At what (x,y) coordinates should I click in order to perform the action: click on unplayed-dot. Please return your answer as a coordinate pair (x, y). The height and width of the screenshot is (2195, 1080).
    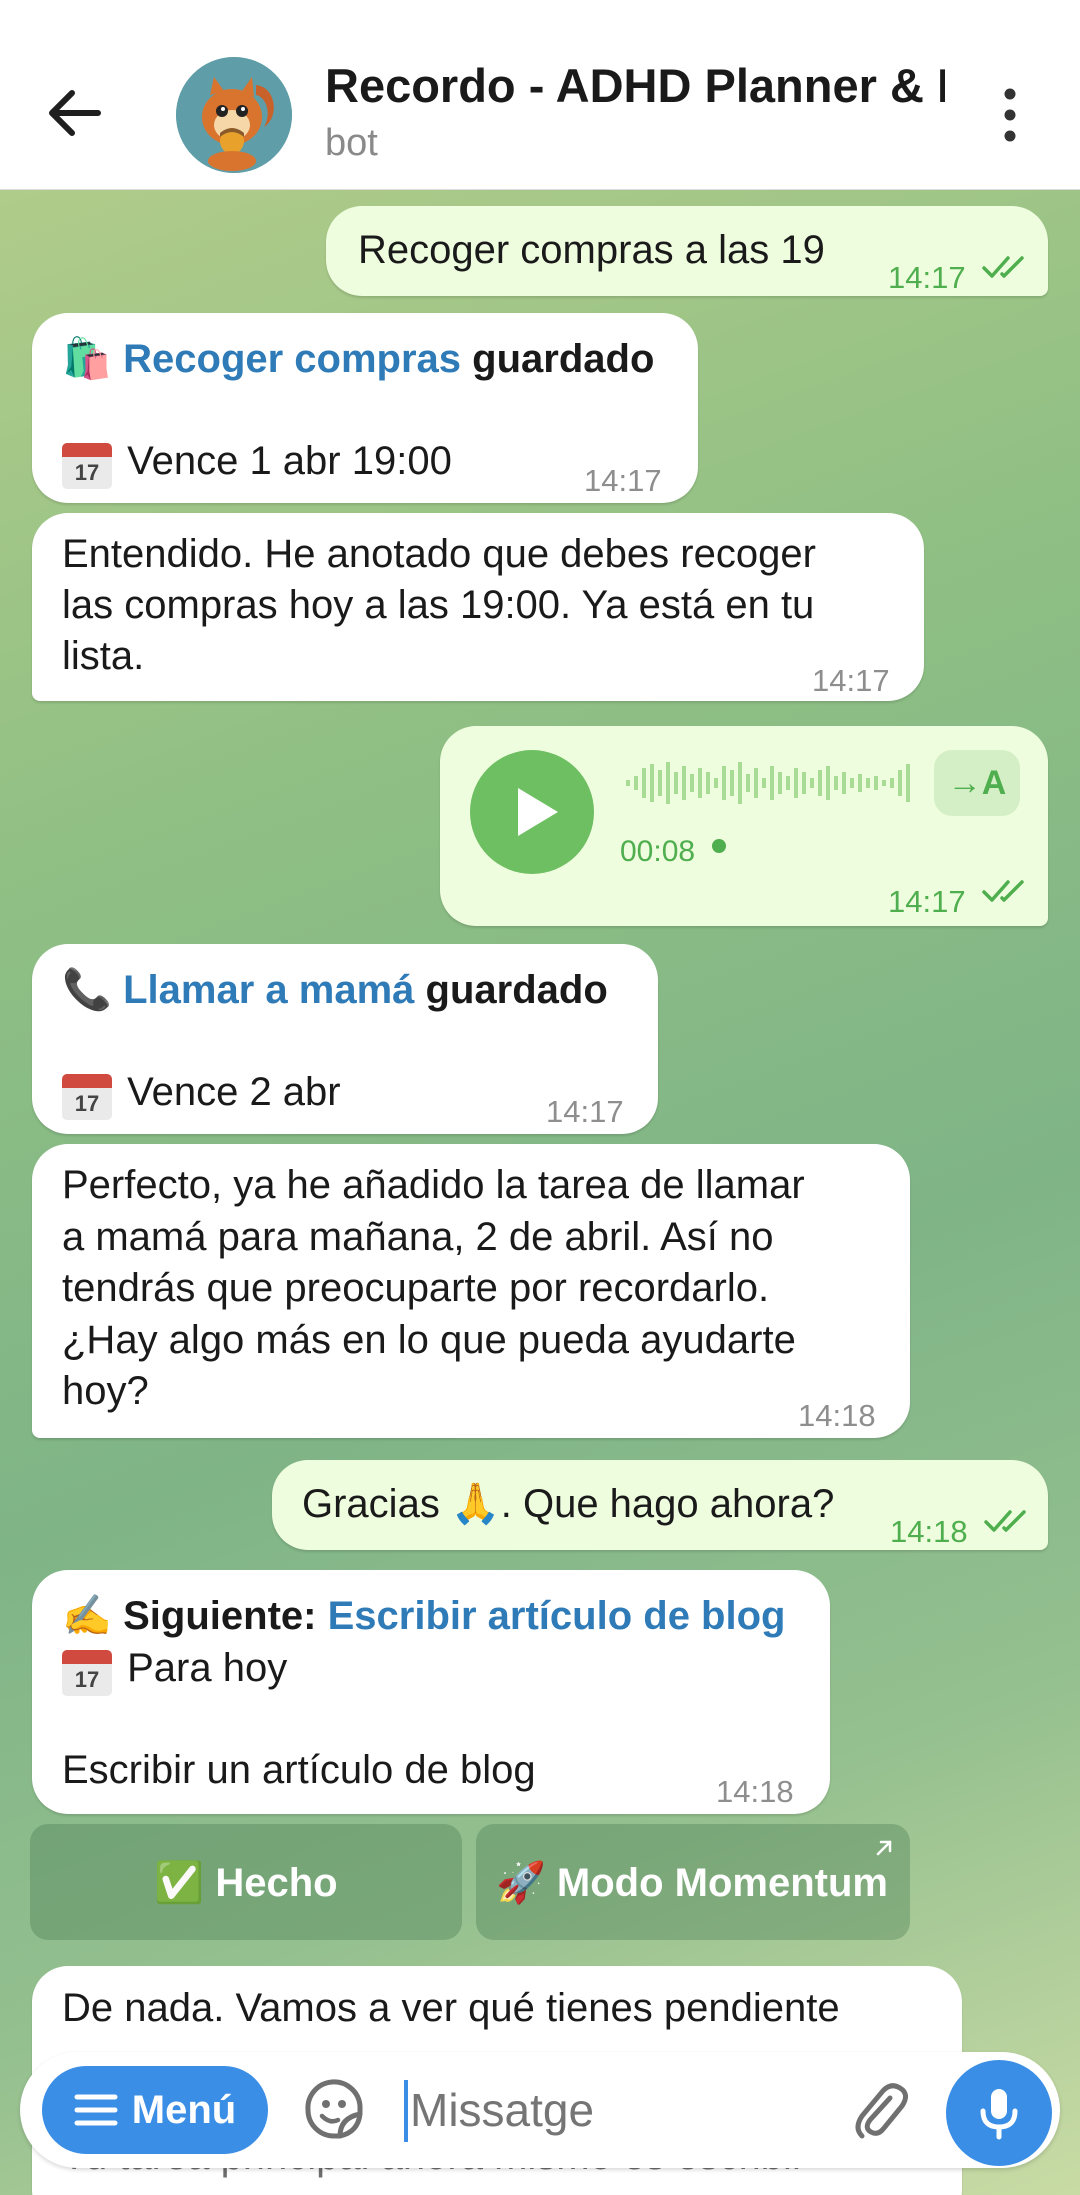
    Looking at the image, I should click on (719, 846).